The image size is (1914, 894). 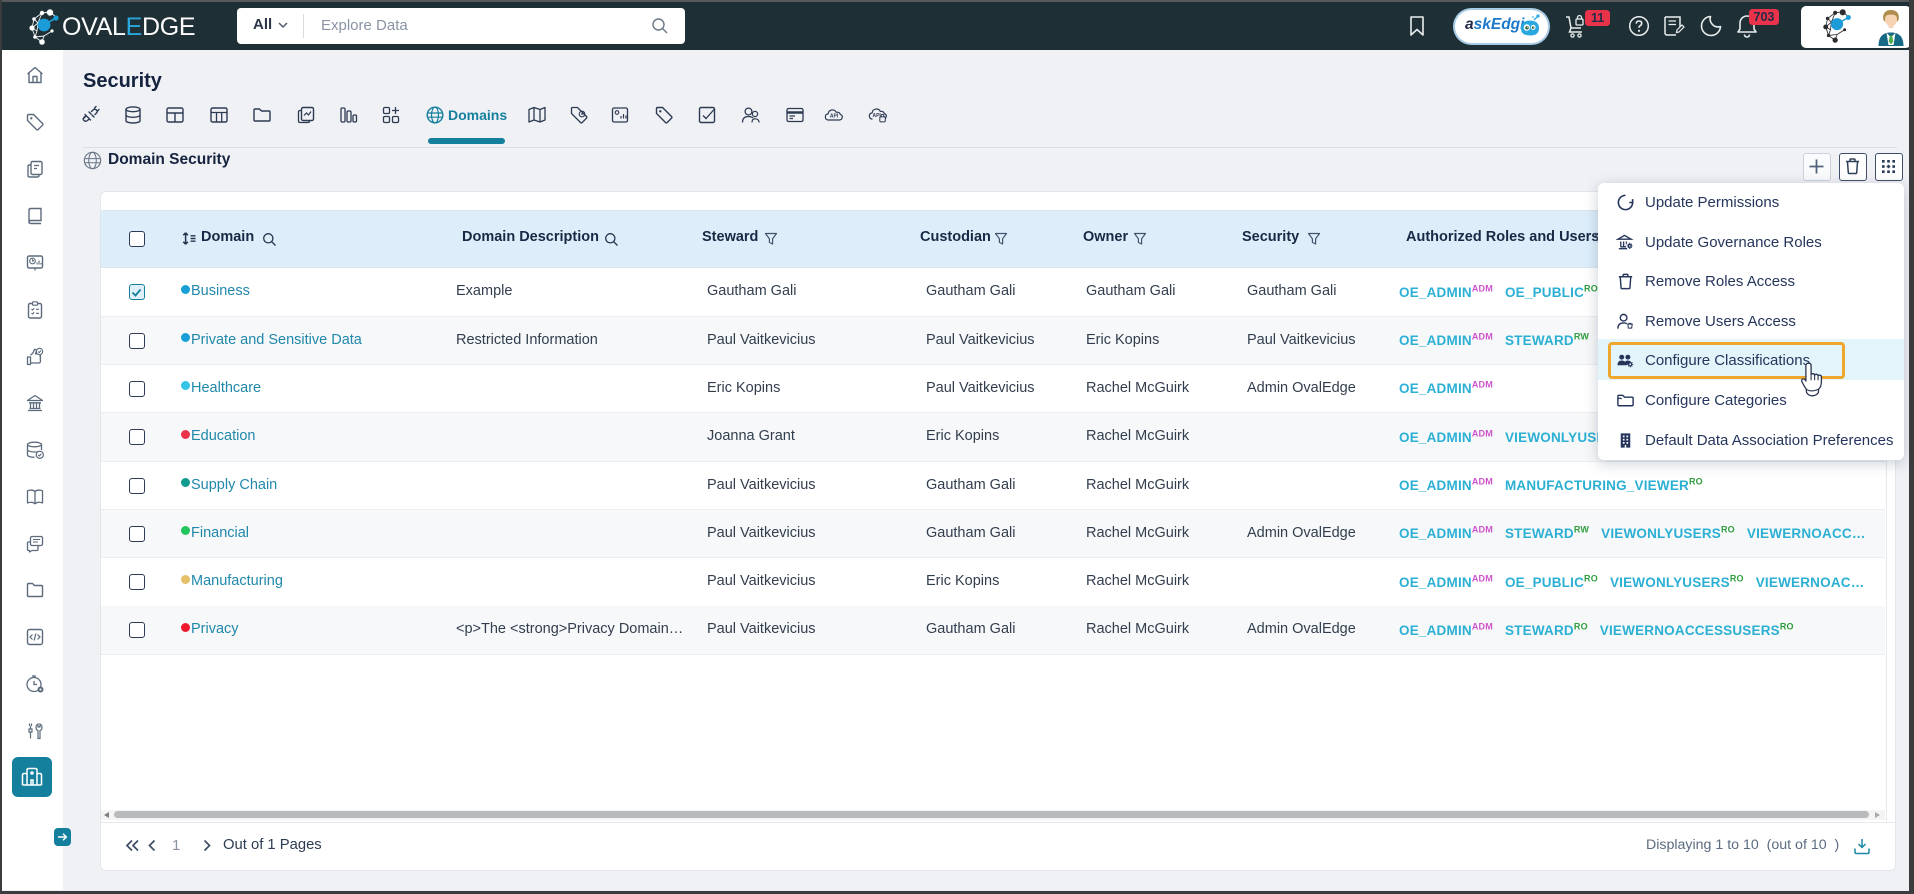 I want to click on svg-text: API, so click(x=834, y=117).